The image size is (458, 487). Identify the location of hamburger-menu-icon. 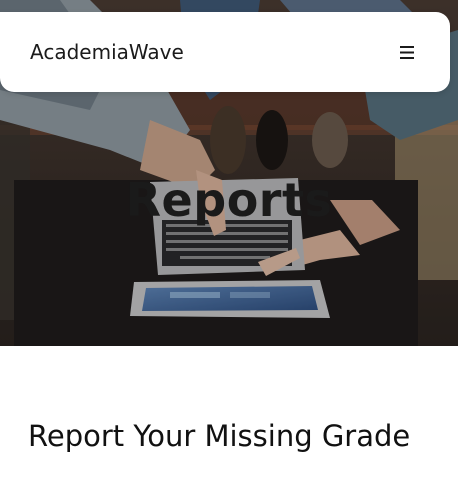
(407, 52).